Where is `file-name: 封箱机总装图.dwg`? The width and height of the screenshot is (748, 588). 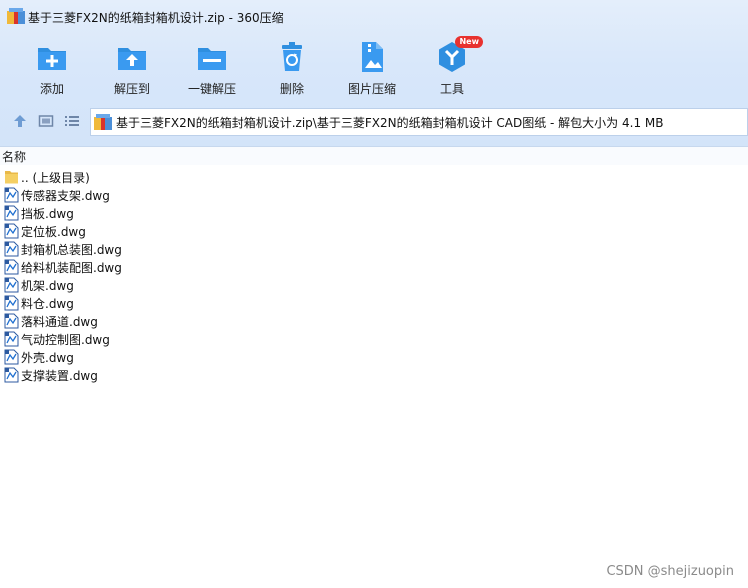 file-name: 封箱机总装图.dwg is located at coordinates (71, 249).